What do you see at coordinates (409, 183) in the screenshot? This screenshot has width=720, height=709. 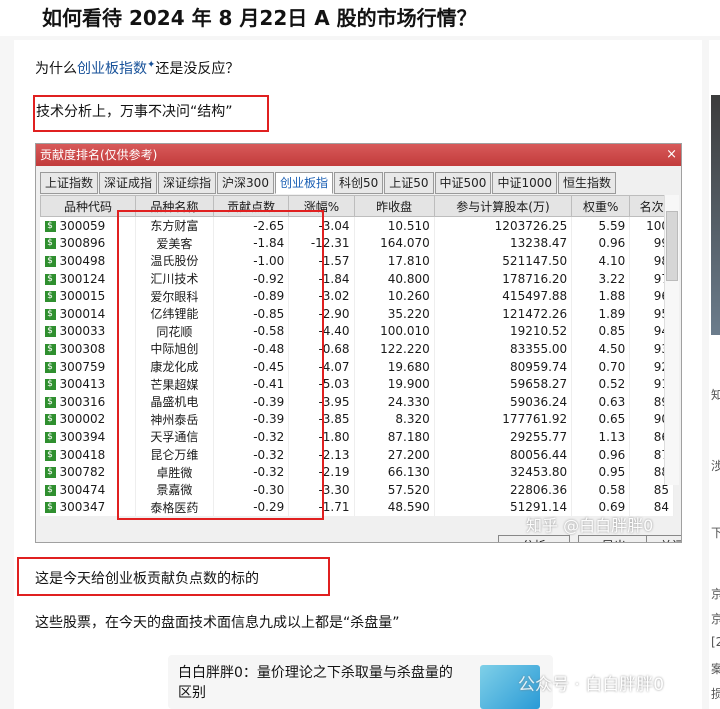 I see `tab-index: 上证50` at bounding box center [409, 183].